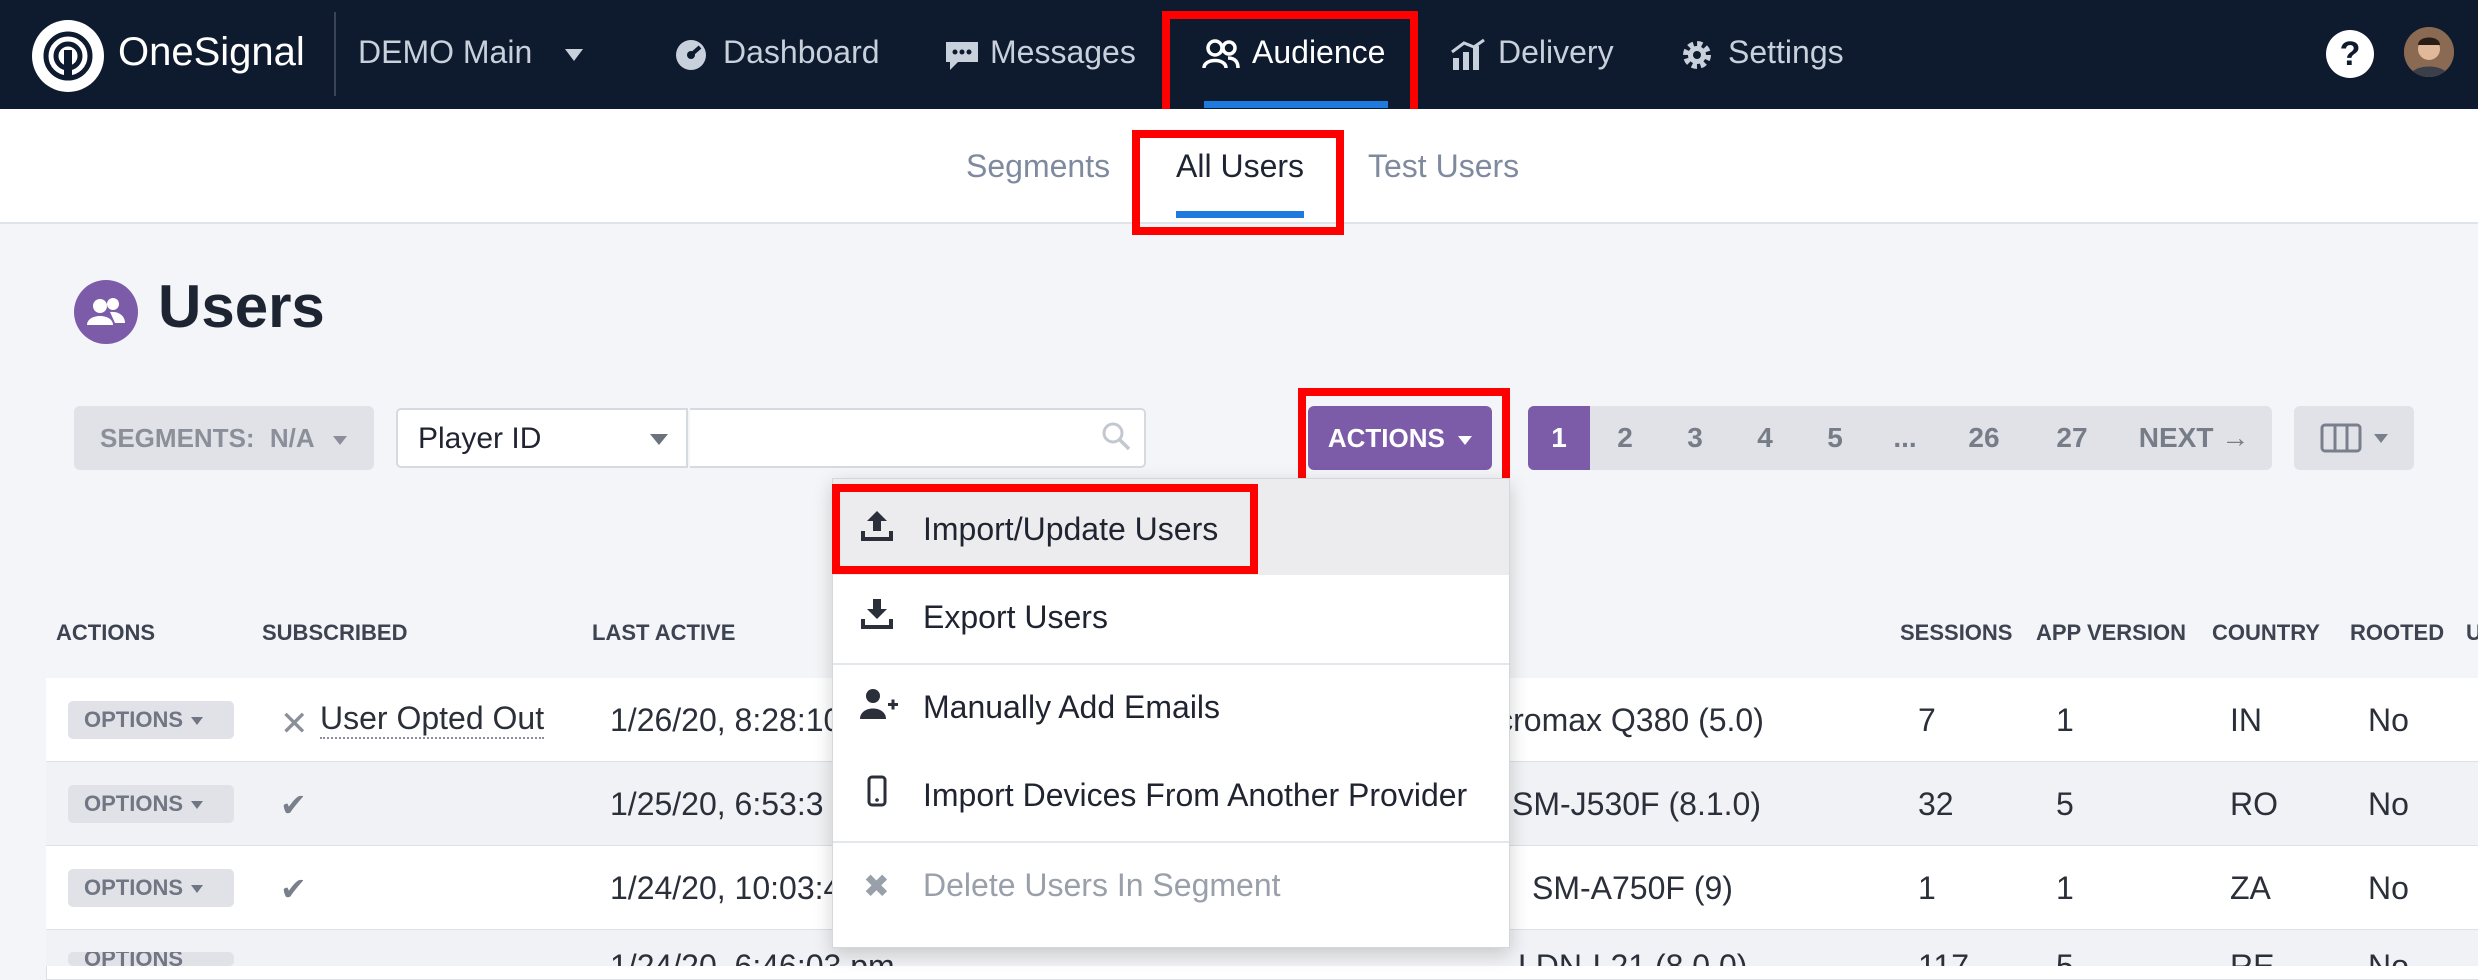  What do you see at coordinates (726, 888) in the screenshot?
I see `last-active-value: 1/24/20, 10:03:4` at bounding box center [726, 888].